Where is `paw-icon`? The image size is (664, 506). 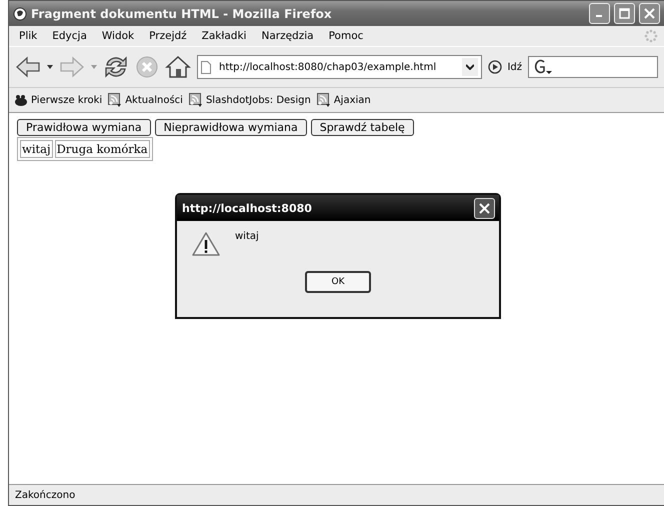
paw-icon is located at coordinates (21, 100).